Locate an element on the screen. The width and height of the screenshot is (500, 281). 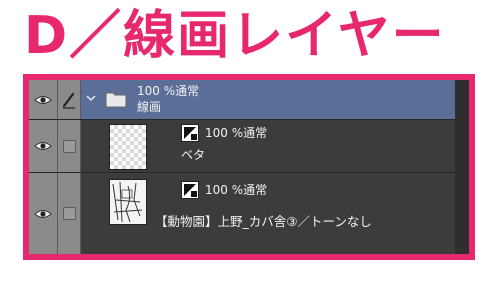
layer-name: ベタ is located at coordinates (193, 155).